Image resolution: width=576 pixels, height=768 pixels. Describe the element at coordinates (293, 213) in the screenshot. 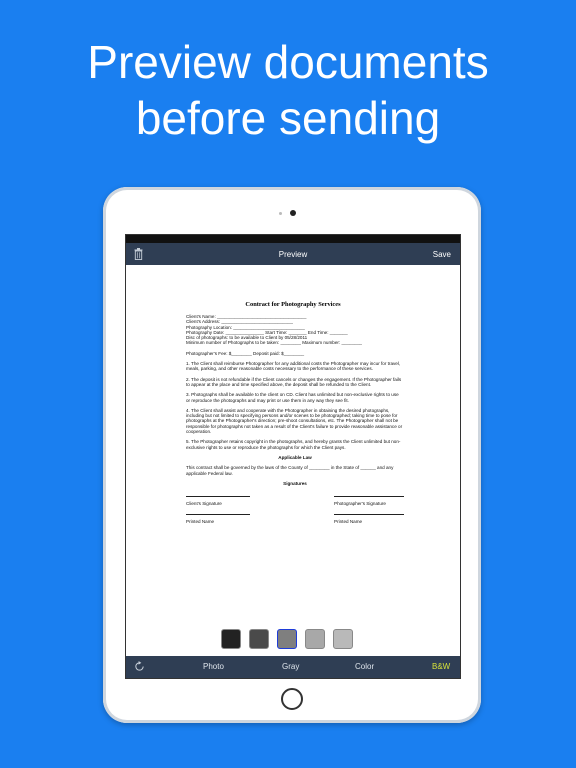

I see `camera-dot` at that location.